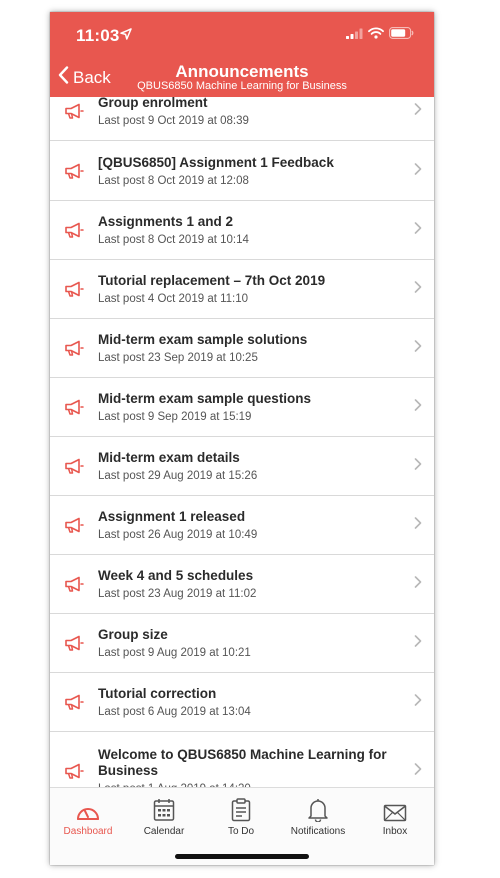 The width and height of the screenshot is (500, 878). I want to click on announcement-date: Last post 23 Aug 2019 at 11:02, so click(177, 594).